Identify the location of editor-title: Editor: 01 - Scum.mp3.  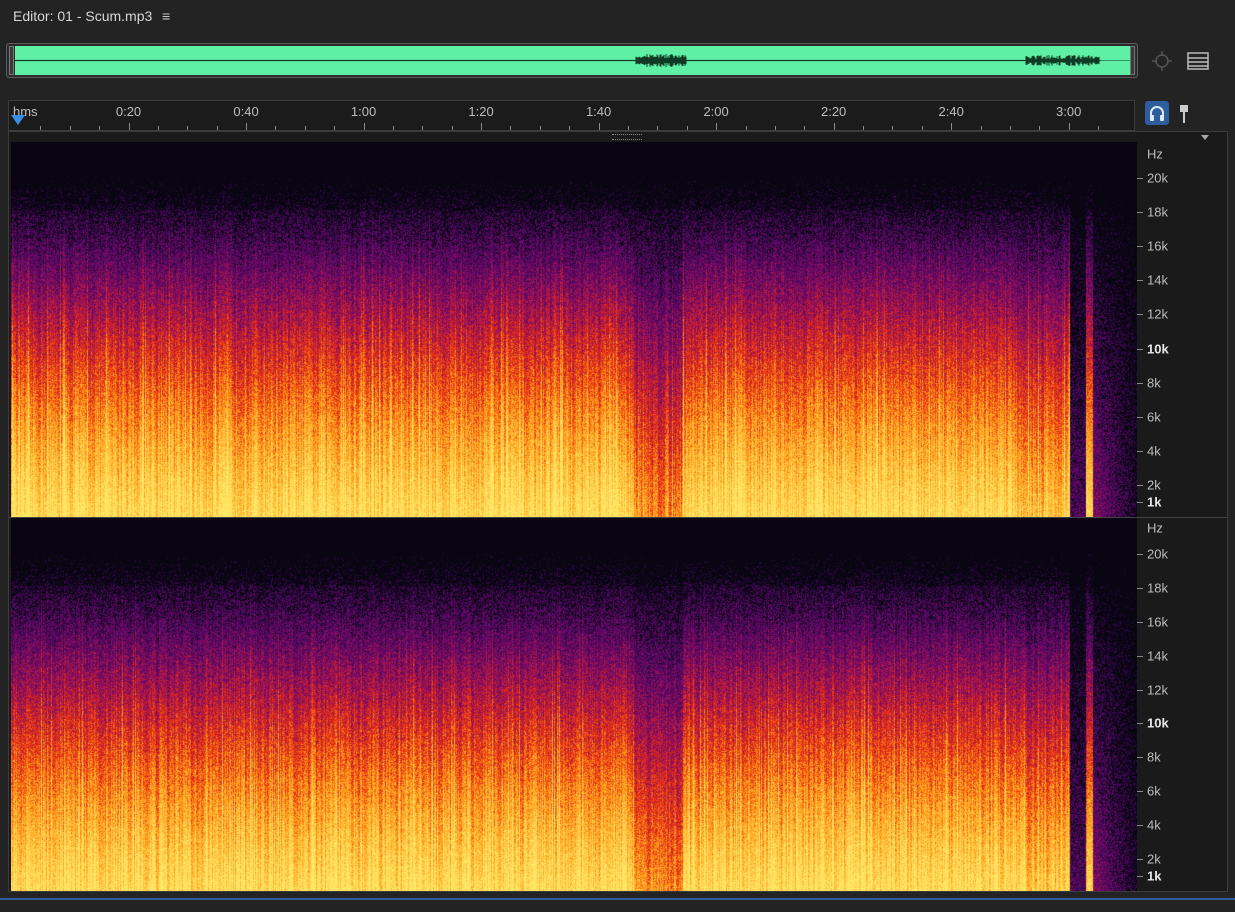
(82, 16).